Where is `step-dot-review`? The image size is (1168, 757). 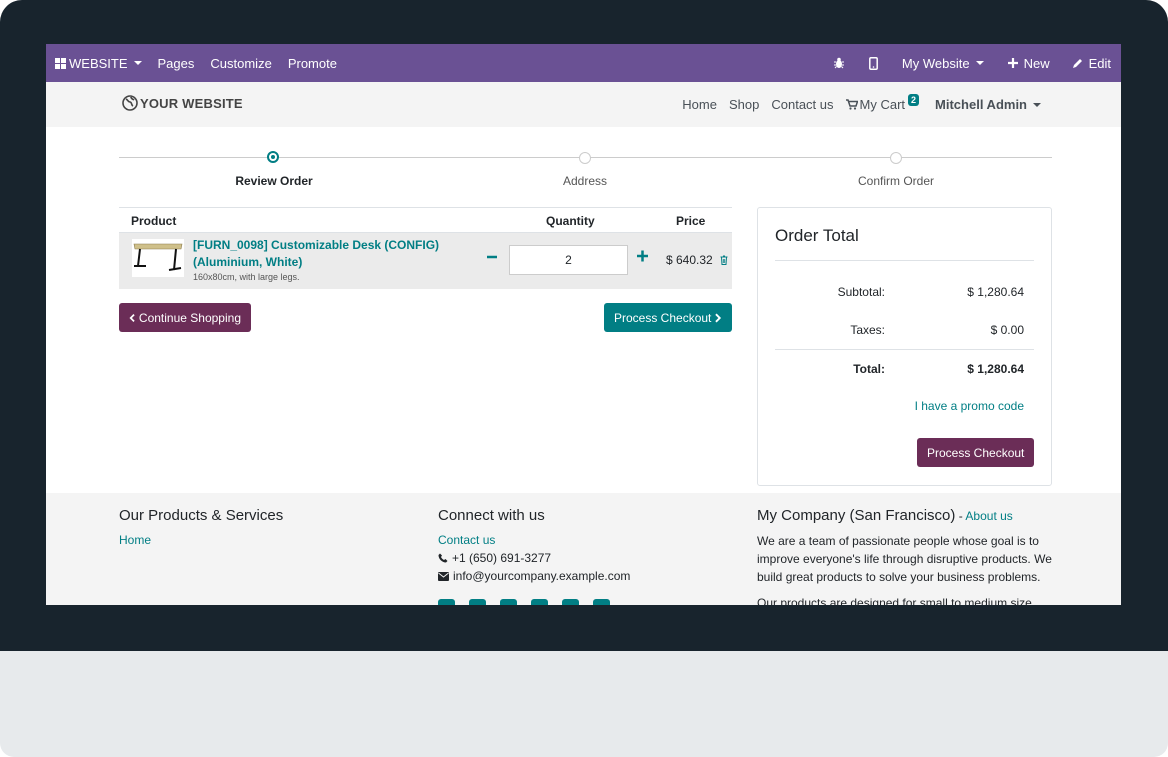
step-dot-review is located at coordinates (273, 157).